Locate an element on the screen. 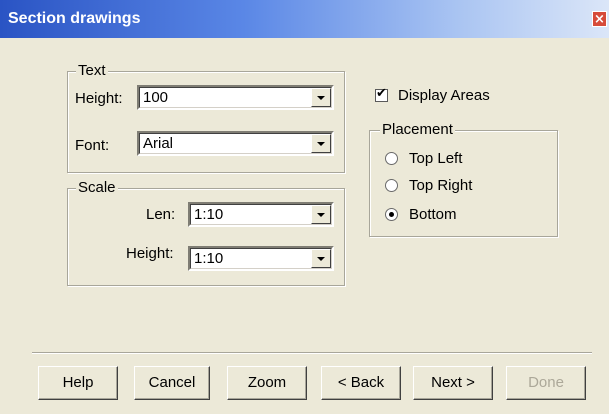 The image size is (609, 414). window-title: Section drawings is located at coordinates (74, 18).